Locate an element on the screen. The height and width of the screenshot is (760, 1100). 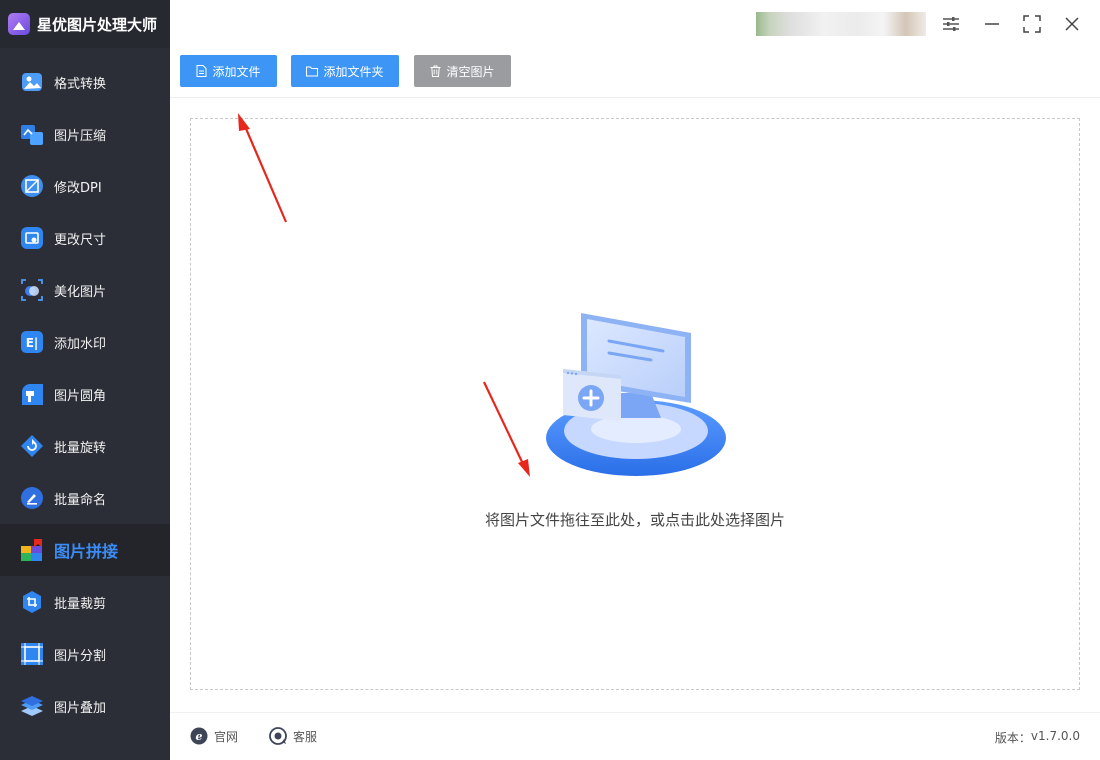
image-compress-icon is located at coordinates (32, 135).